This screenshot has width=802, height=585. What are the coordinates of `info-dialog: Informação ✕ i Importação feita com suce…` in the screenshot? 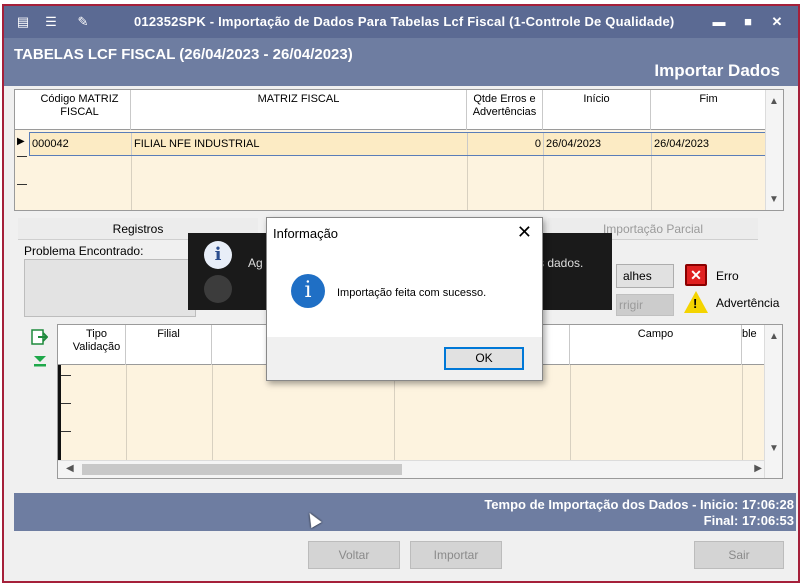 It's located at (404, 299).